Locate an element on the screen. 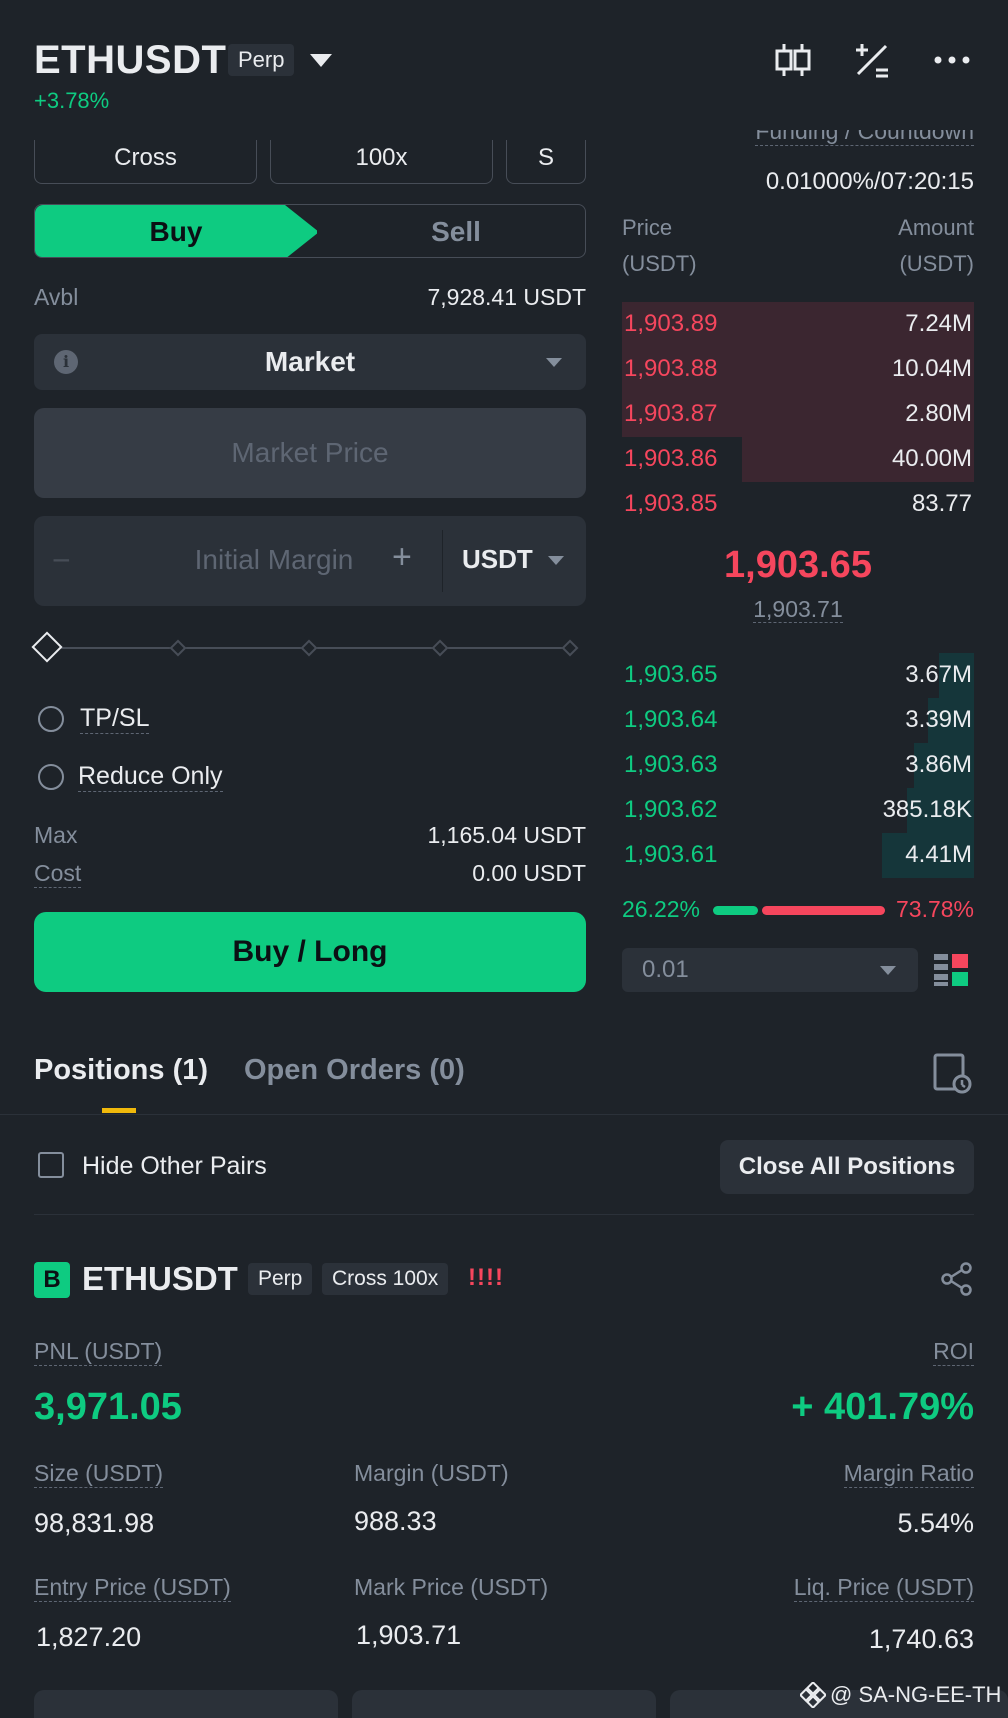 This screenshot has height=1718, width=1008. order-book-row: 1,903.63 3.86M is located at coordinates (798, 765).